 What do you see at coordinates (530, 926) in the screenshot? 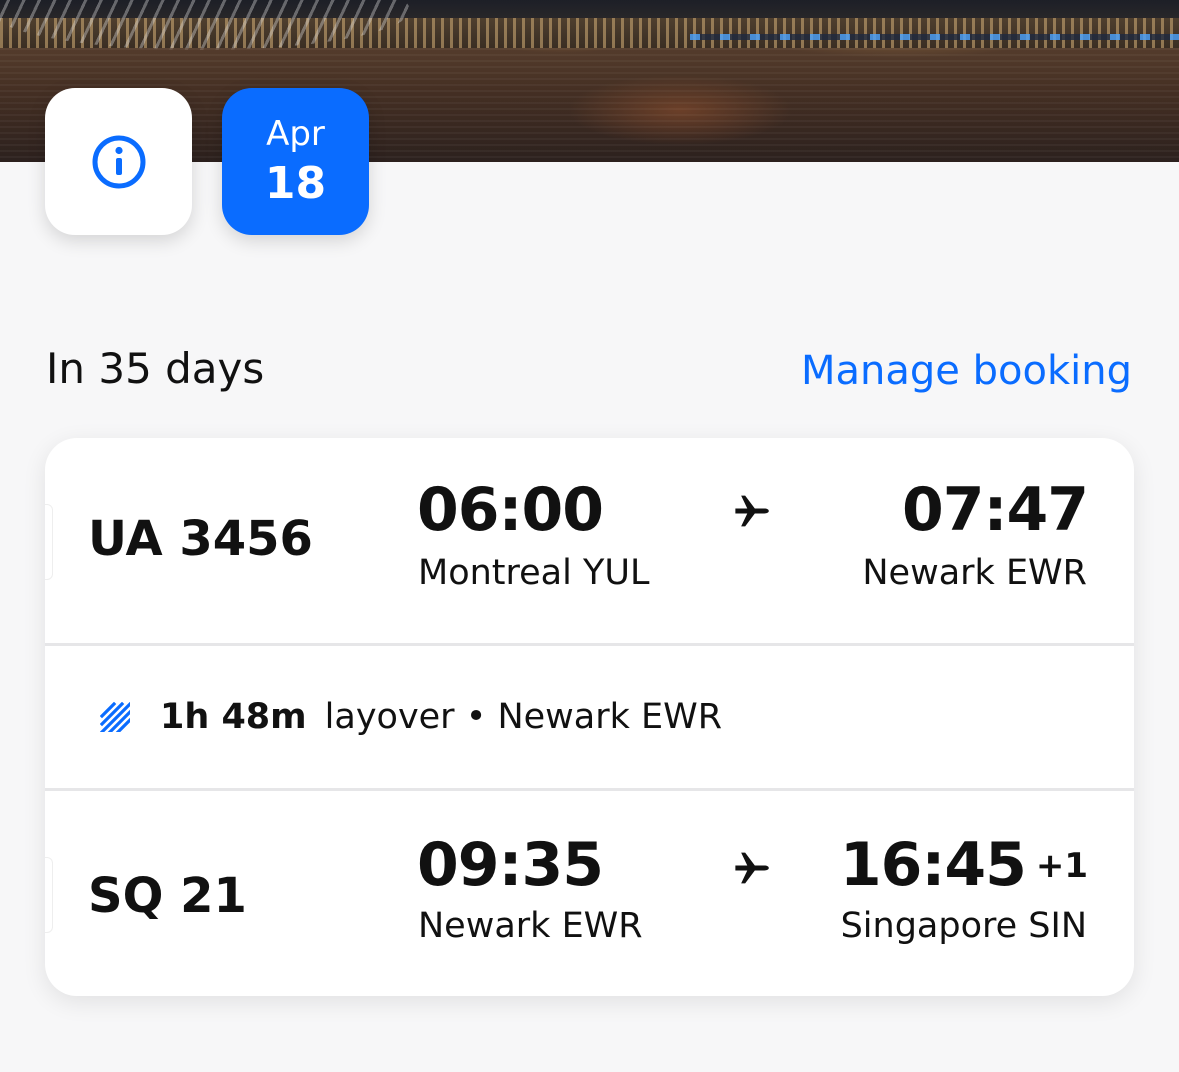
I see `departure-airport: Newark EWR` at bounding box center [530, 926].